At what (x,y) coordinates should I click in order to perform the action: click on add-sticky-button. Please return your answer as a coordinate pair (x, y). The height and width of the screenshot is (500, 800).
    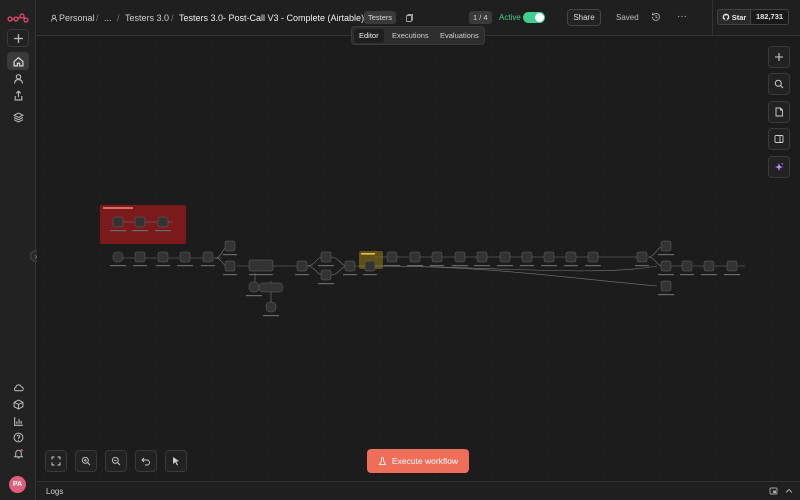
    Looking at the image, I should click on (779, 112).